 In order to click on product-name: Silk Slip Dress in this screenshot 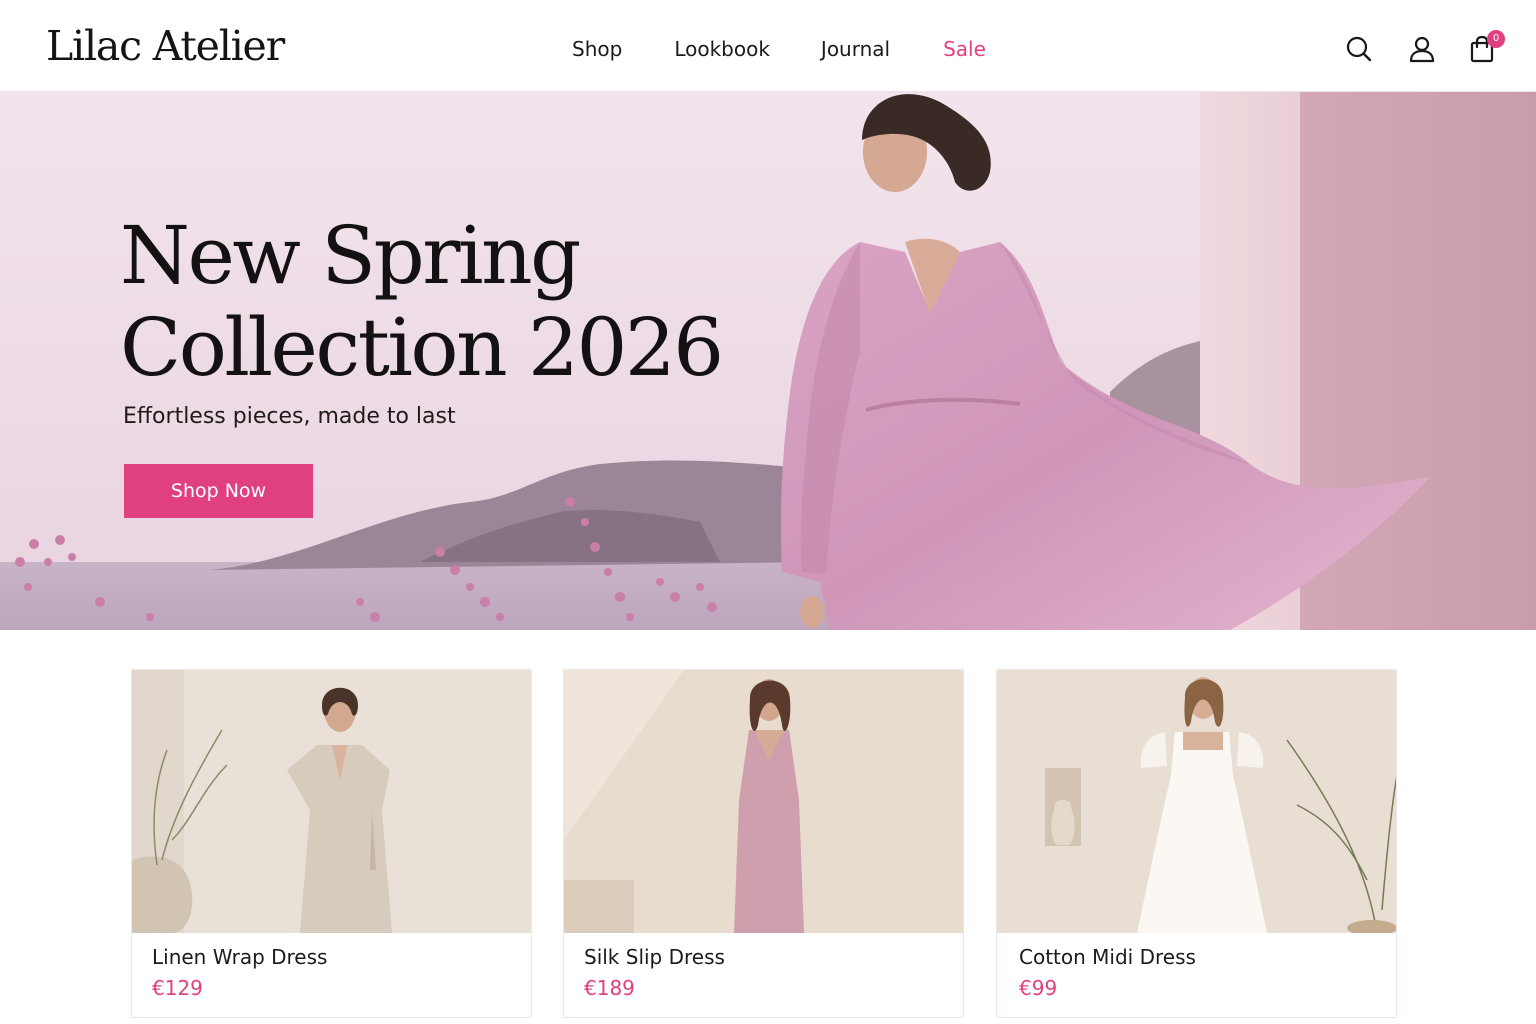, I will do `click(654, 957)`.